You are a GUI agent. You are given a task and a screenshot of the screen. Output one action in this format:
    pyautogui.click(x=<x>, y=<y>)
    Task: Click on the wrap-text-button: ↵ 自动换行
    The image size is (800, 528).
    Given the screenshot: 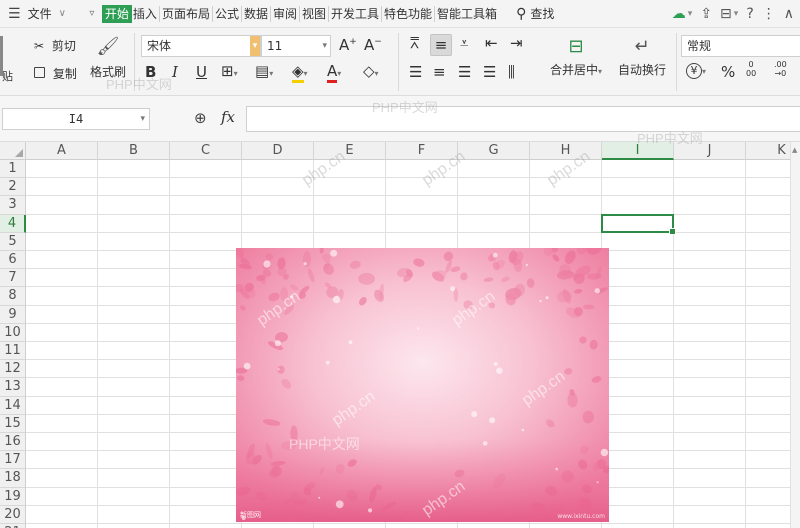 What is the action you would take?
    pyautogui.click(x=642, y=57)
    